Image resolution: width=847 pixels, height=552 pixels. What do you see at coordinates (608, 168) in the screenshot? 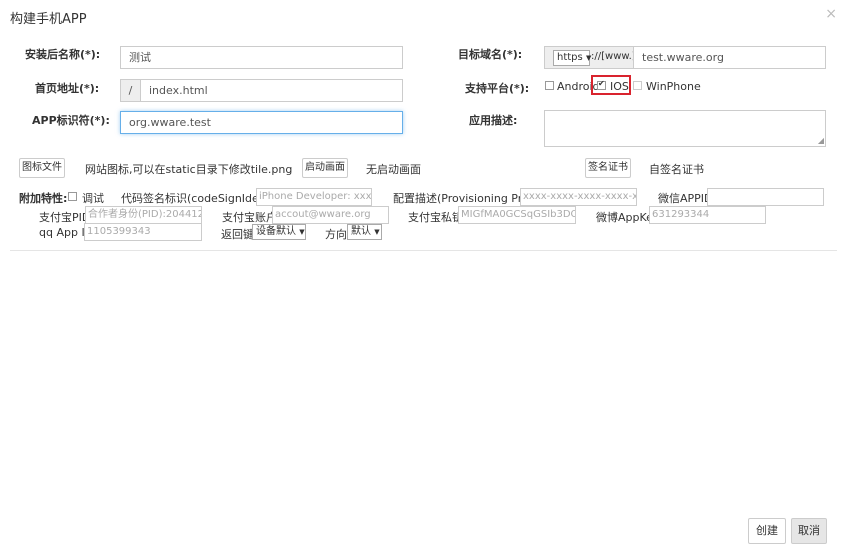
I see `cert-button: 签名证书` at bounding box center [608, 168].